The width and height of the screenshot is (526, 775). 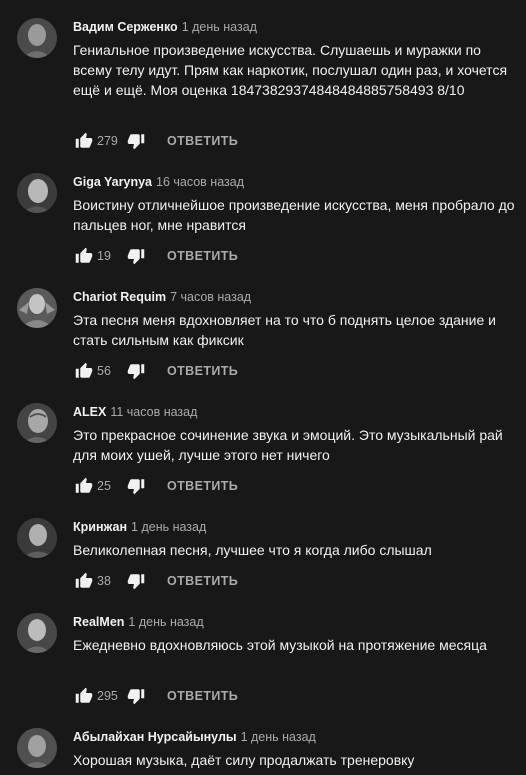 I want to click on comment-actions: 295 ОТВЕТИТЬ, so click(x=155, y=696).